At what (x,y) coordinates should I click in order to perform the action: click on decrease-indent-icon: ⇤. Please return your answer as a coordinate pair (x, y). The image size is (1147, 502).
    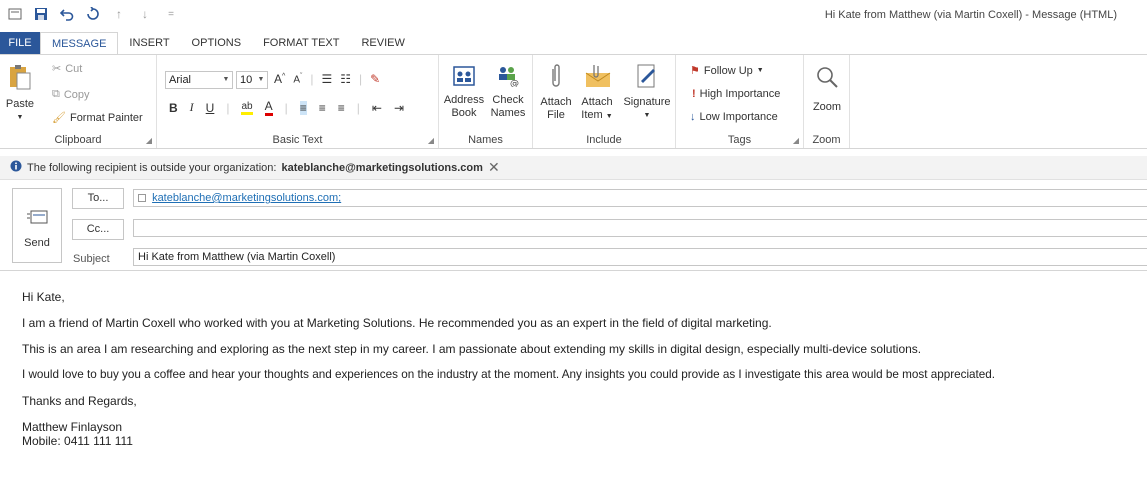
    Looking at the image, I should click on (377, 108).